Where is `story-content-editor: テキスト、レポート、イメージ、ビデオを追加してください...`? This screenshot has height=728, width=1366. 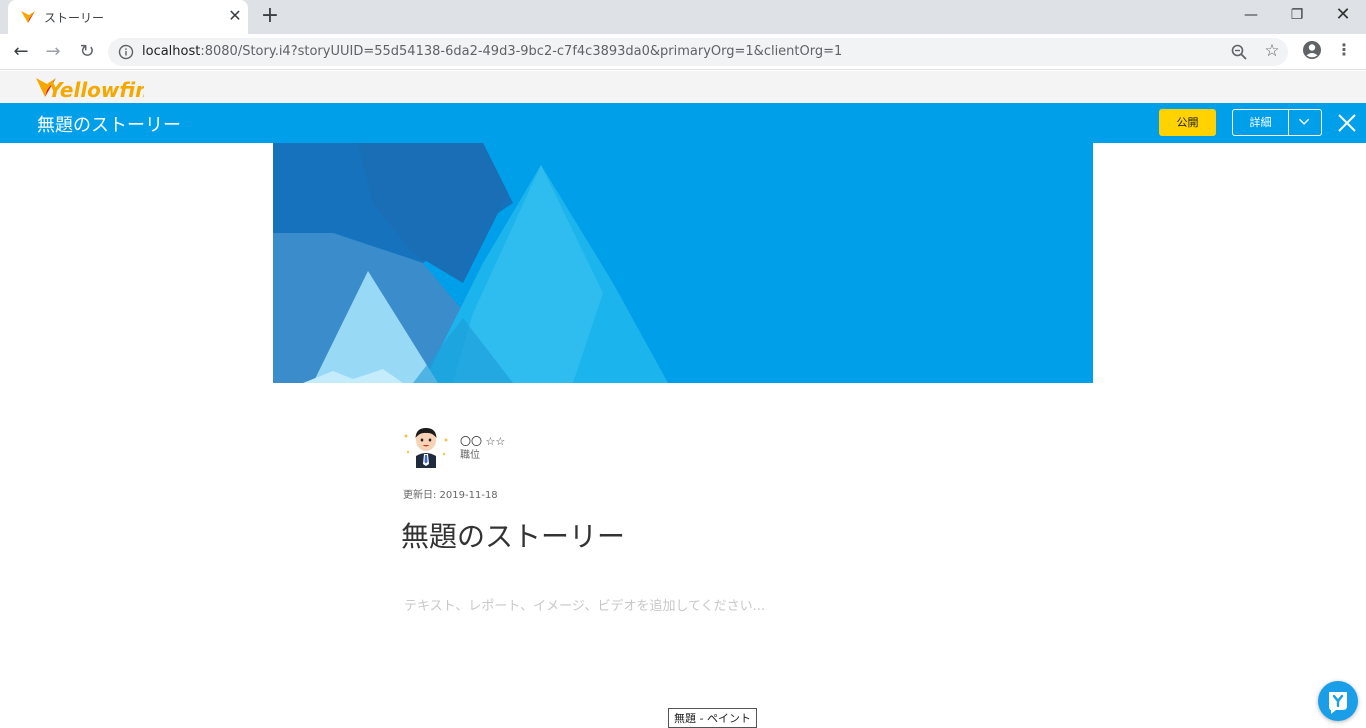
story-content-editor: テキスト、レポート、イメージ、ビデオを追加してください... is located at coordinates (584, 604).